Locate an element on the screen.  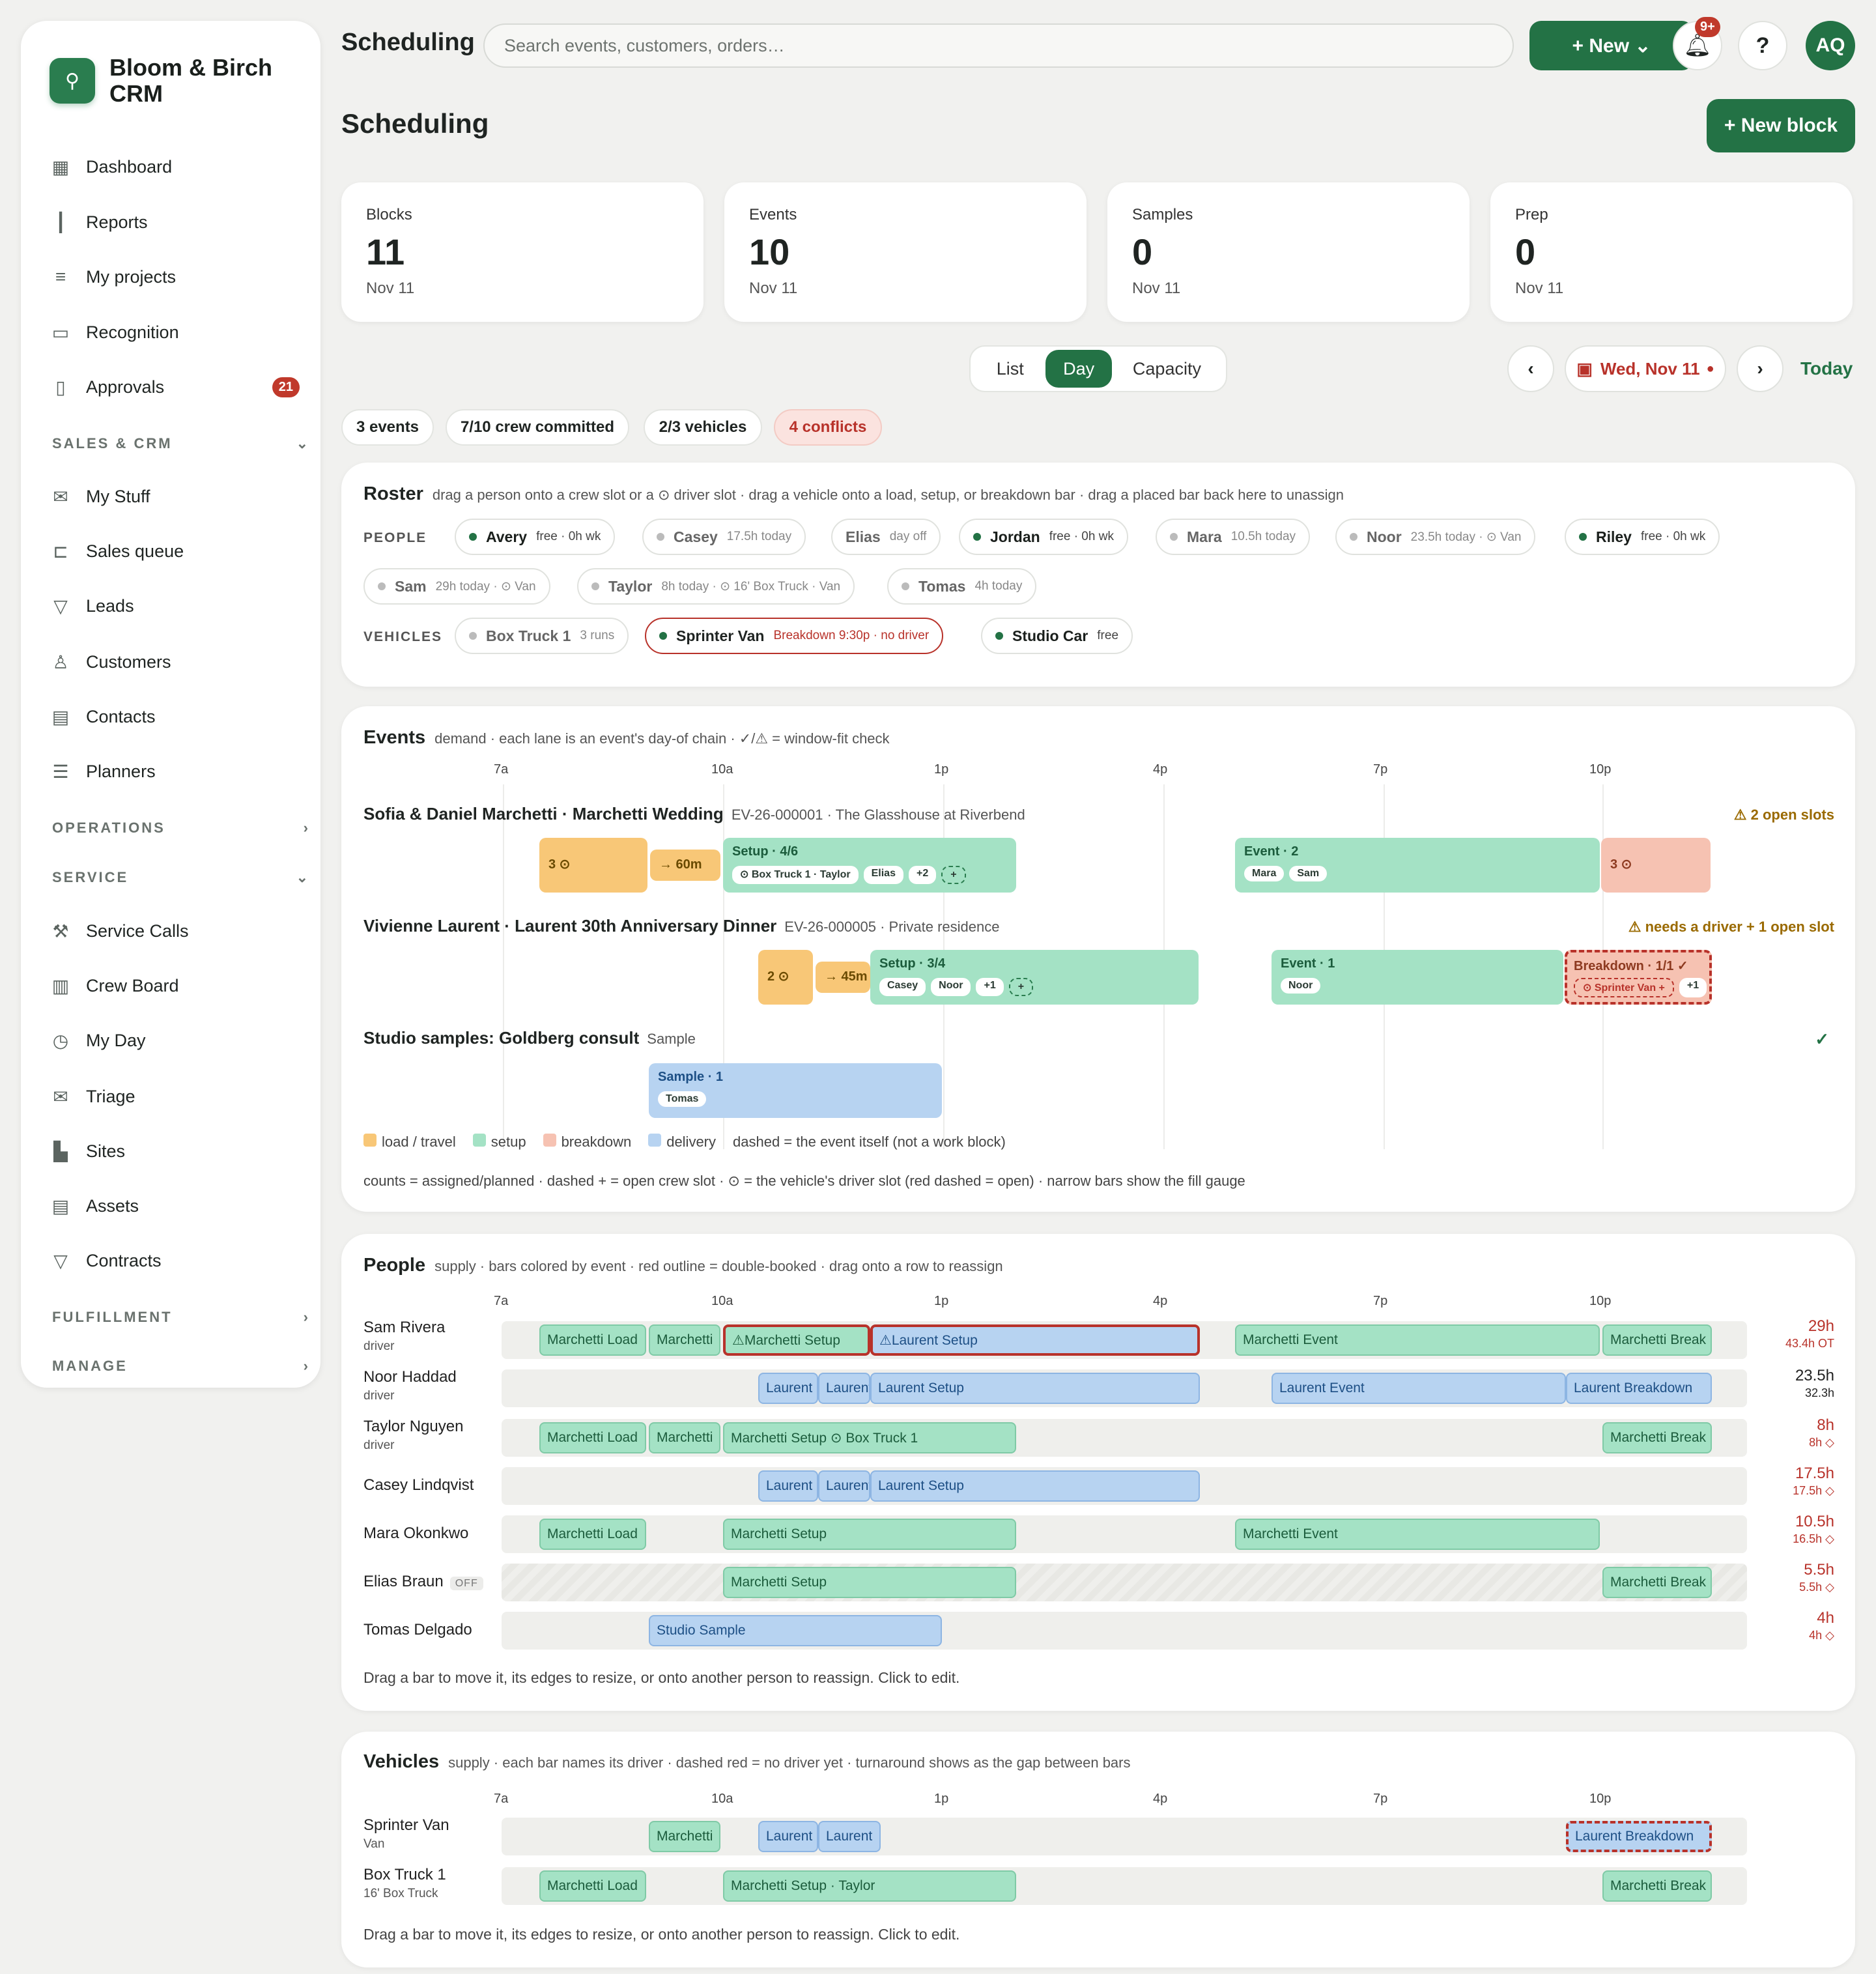
setup-block: Setup · 3/4 Casey Noor +1 + is located at coordinates (1034, 977).